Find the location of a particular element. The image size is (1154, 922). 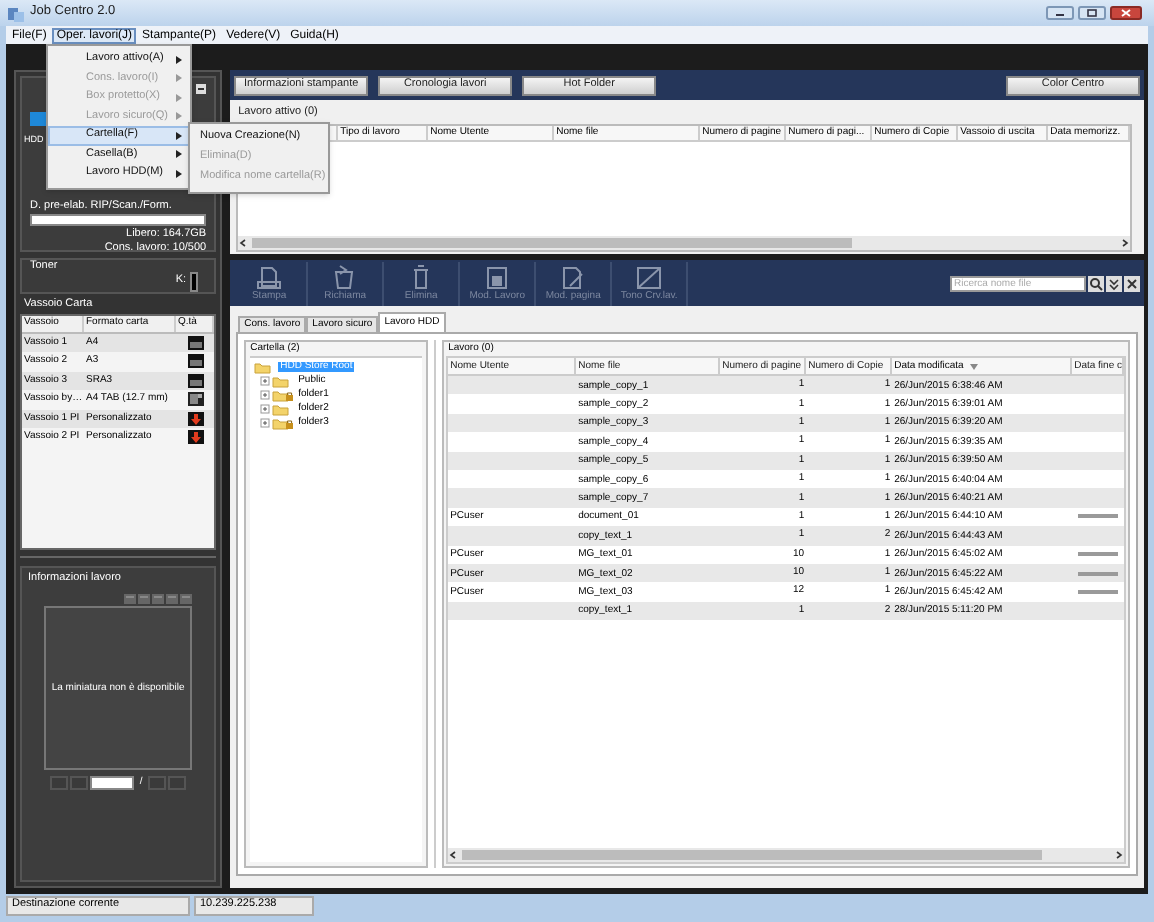

double-chevron-icon is located at coordinates (1114, 283).